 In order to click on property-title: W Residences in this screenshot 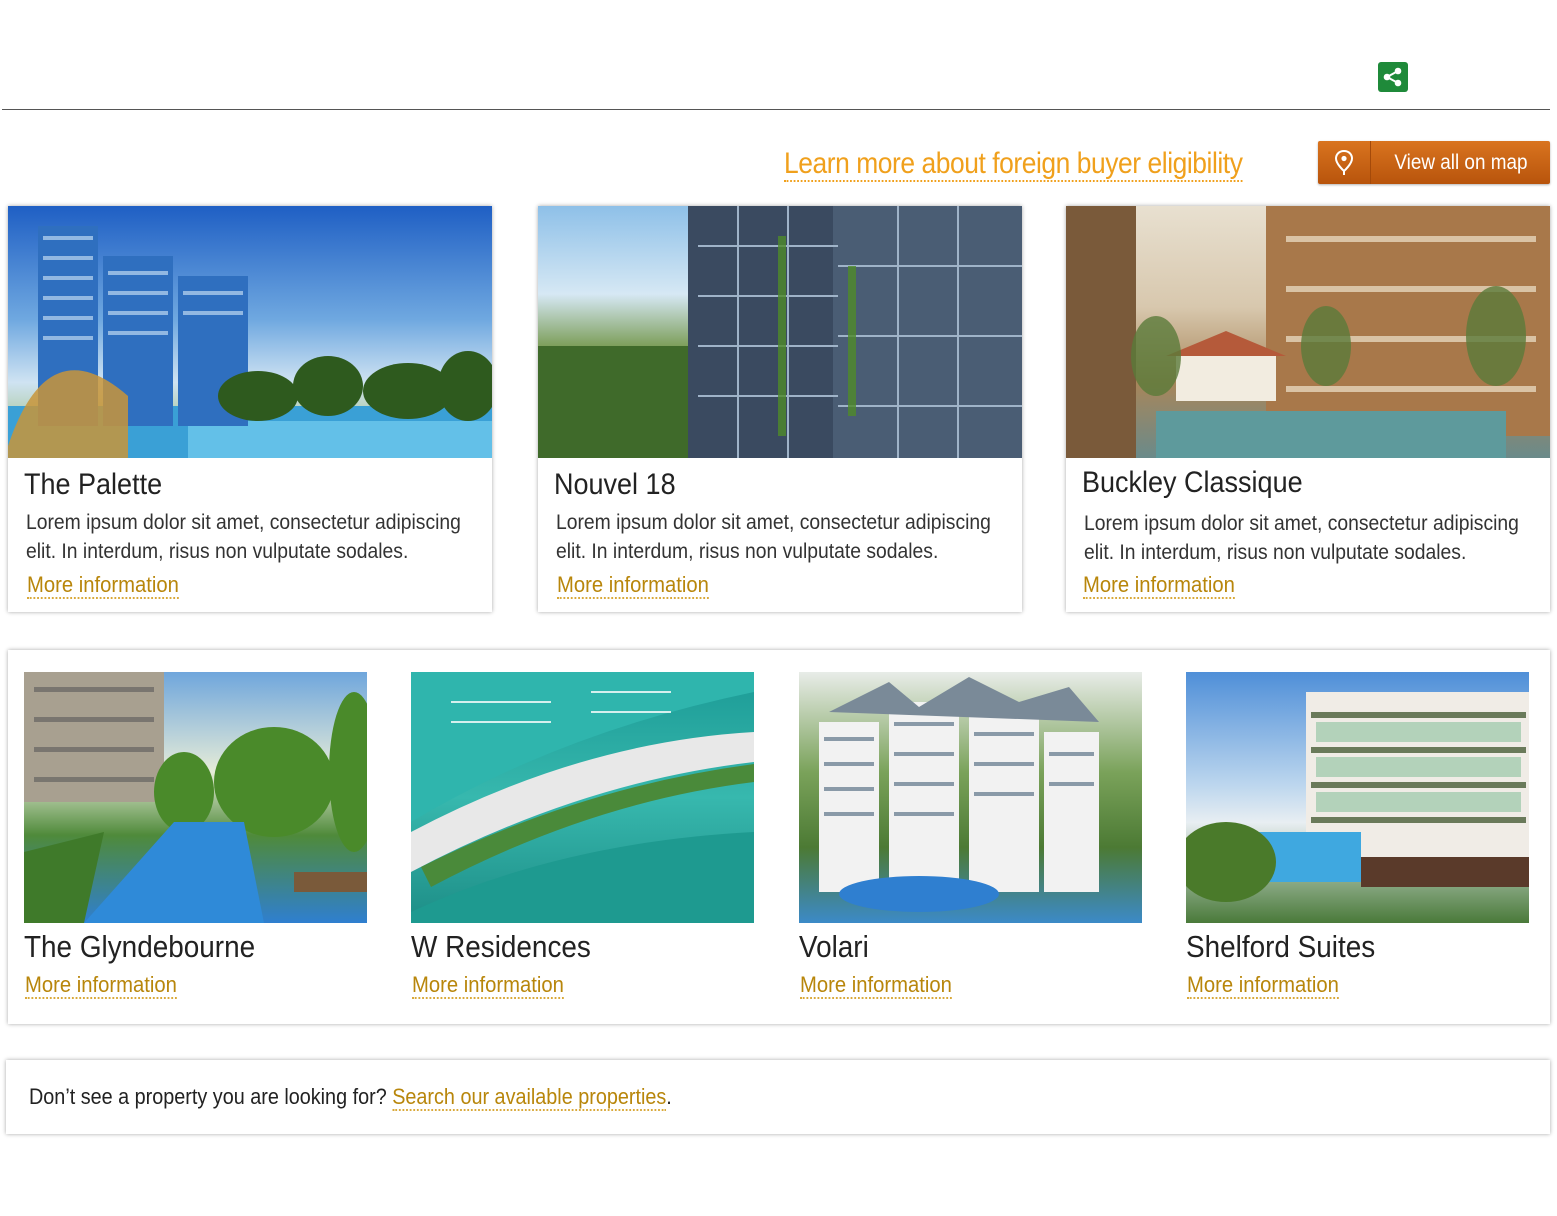, I will do `click(501, 946)`.